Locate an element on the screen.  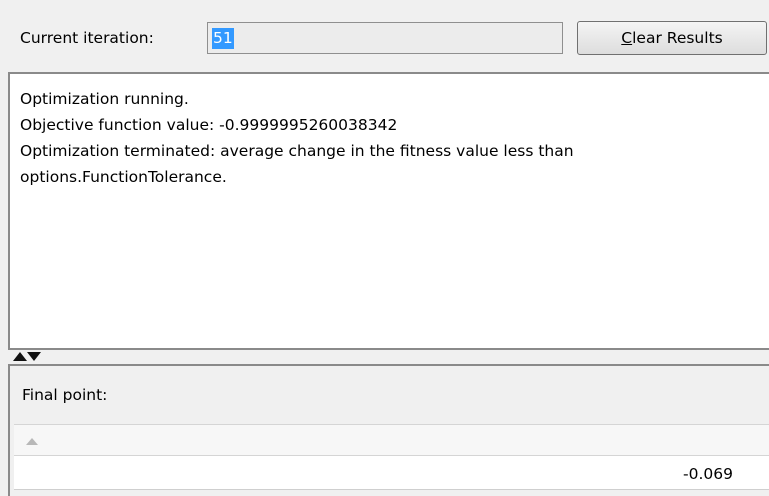
current-iteration-label: Current iteration: is located at coordinates (87, 38).